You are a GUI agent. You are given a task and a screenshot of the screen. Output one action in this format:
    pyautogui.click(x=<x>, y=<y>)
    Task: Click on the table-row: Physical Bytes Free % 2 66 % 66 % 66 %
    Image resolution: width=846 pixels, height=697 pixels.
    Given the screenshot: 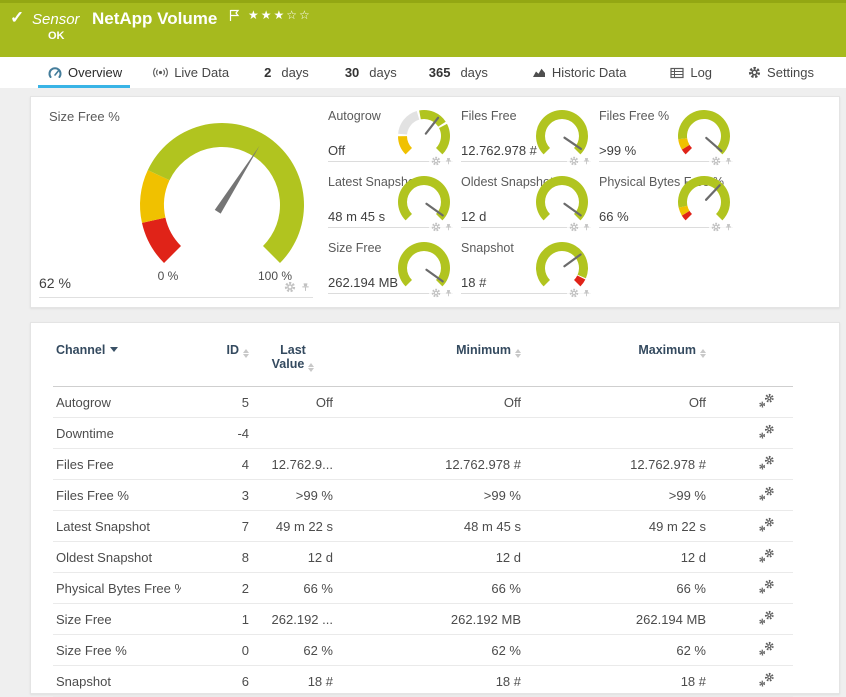 What is the action you would take?
    pyautogui.click(x=423, y=588)
    